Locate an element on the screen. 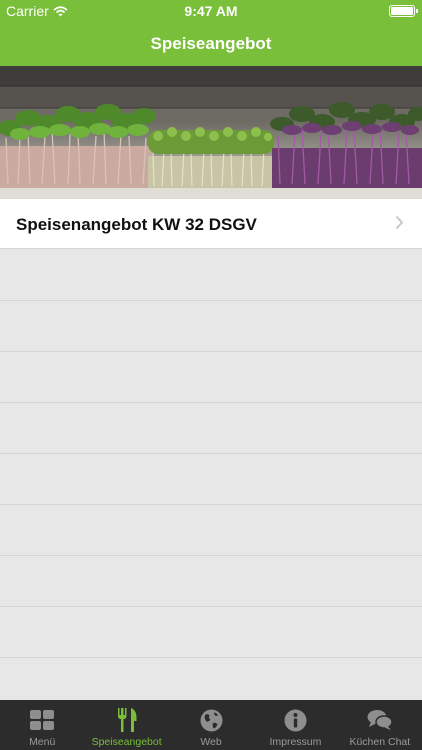  tab-impressum: Impressum is located at coordinates (295, 725).